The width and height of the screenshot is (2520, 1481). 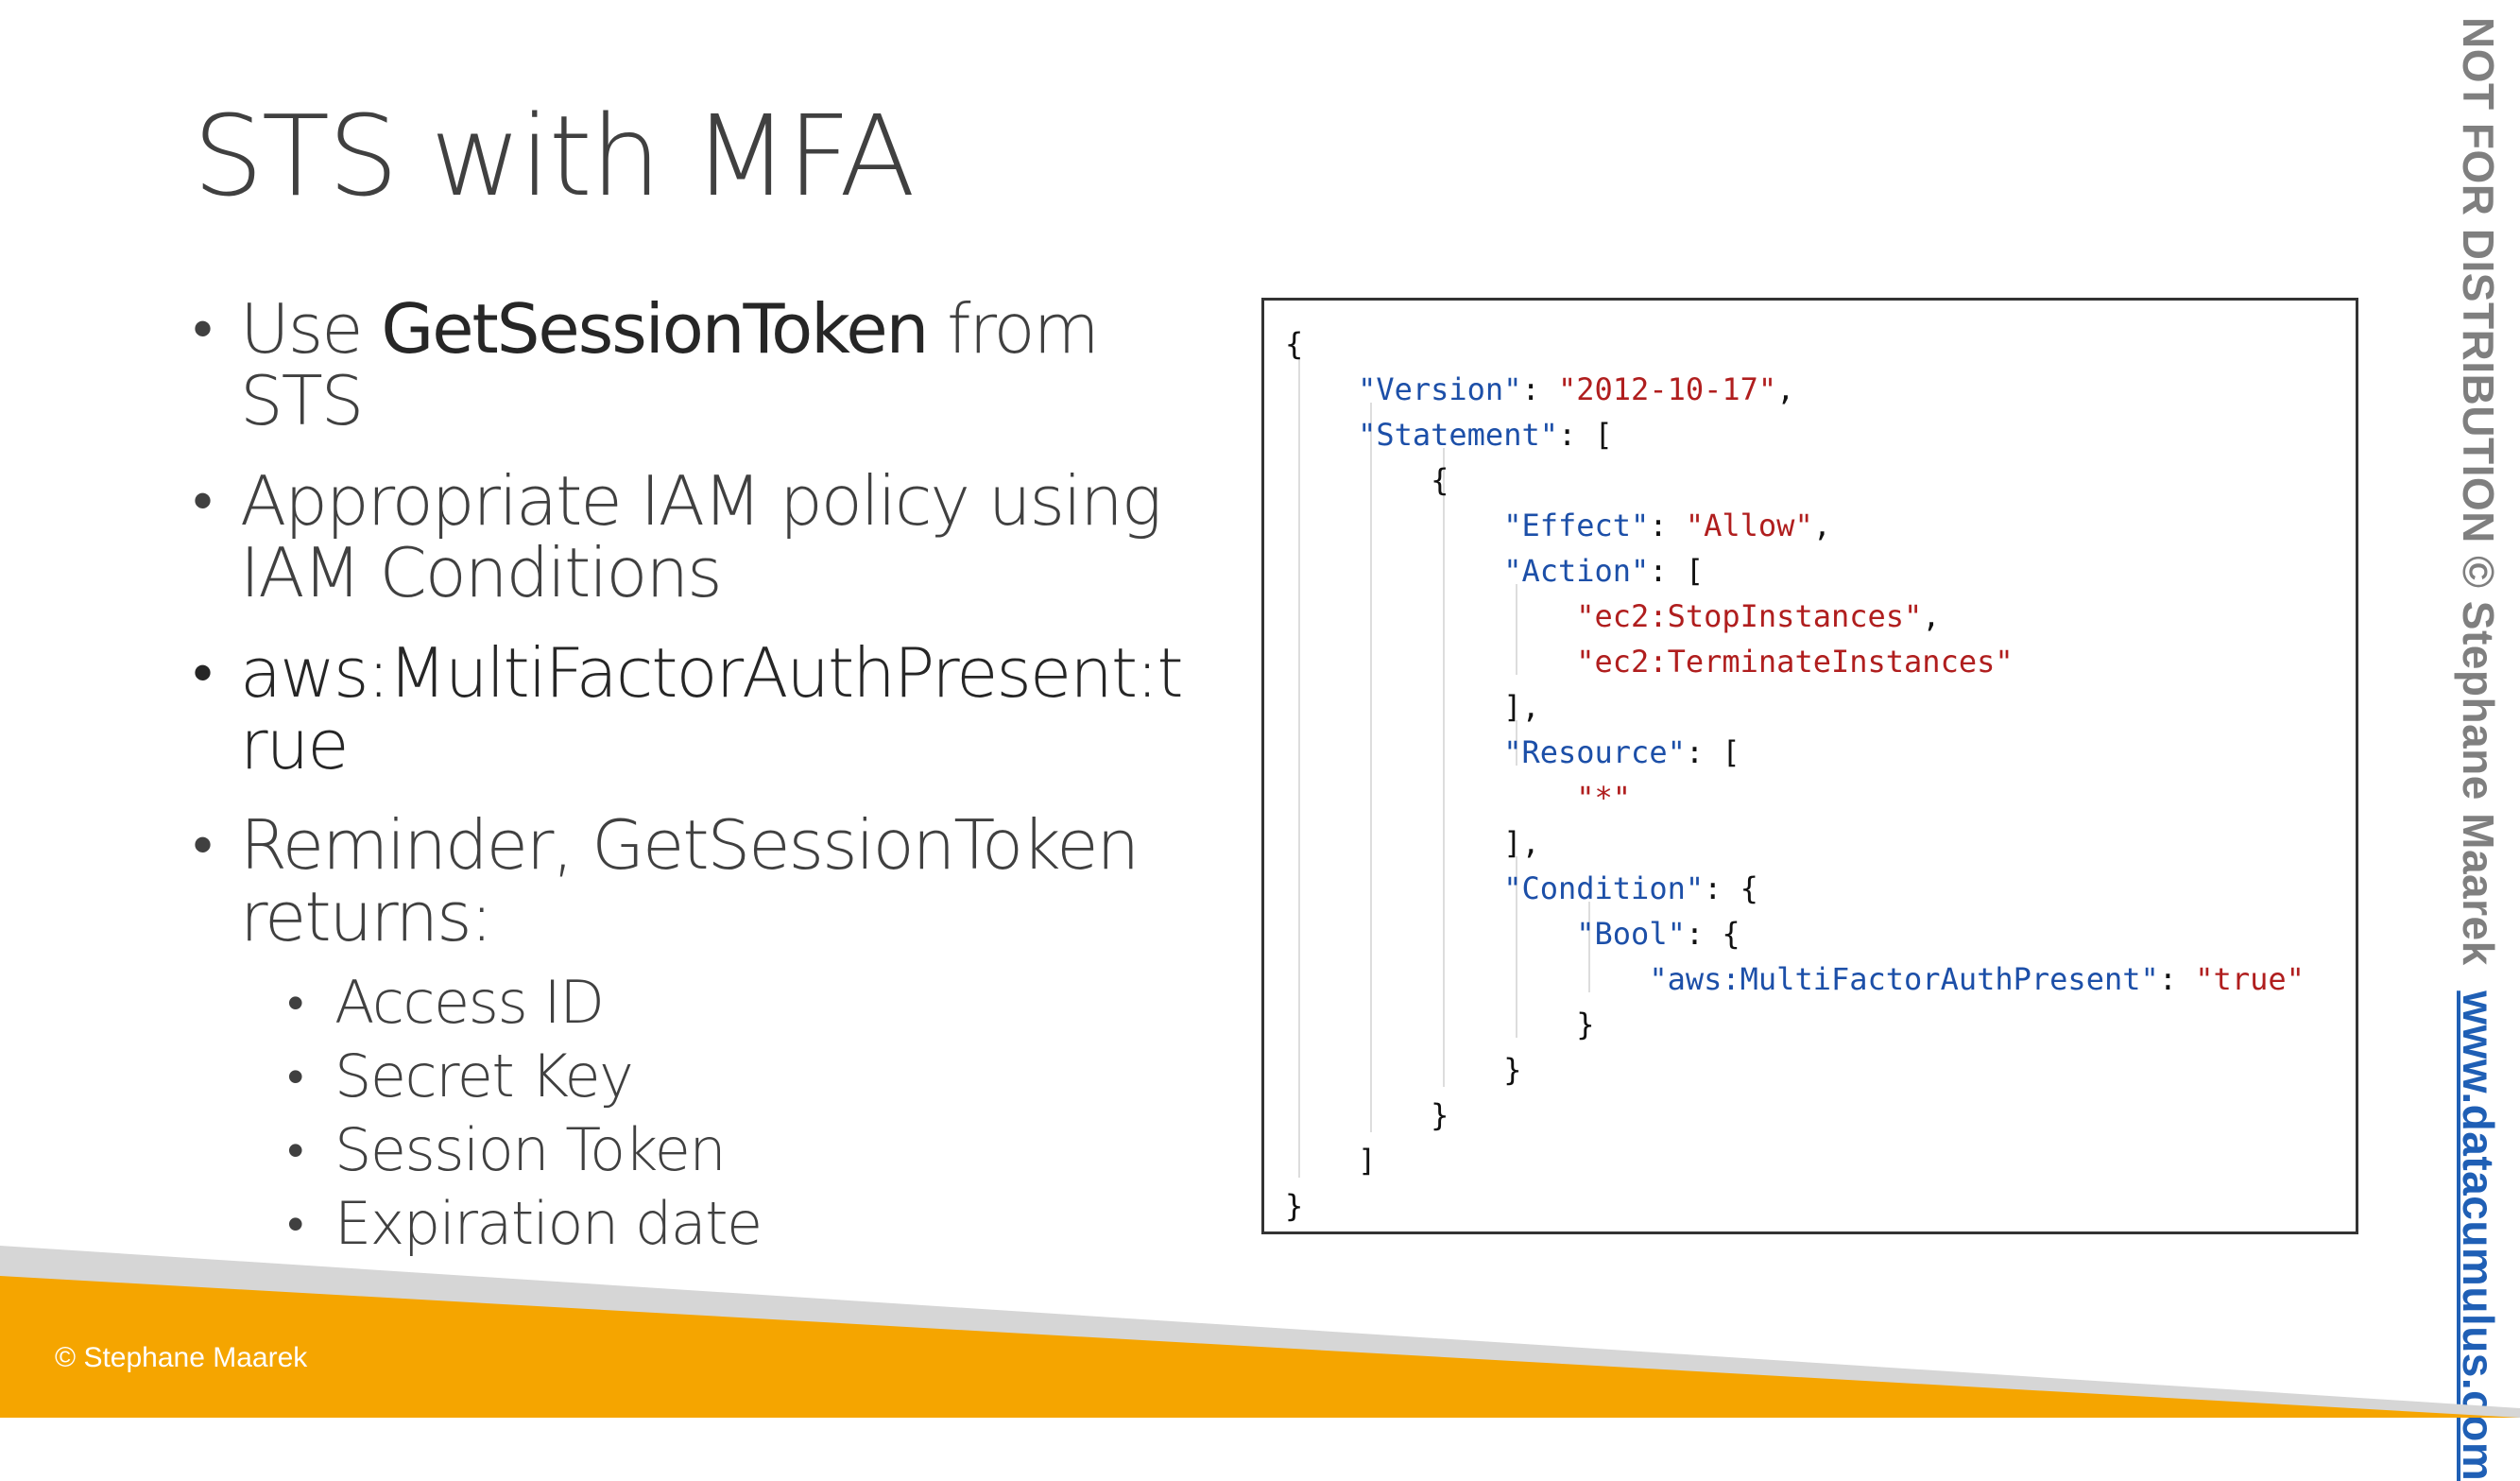 What do you see at coordinates (1904, 979) in the screenshot?
I see `json-key: "aws:MultiFactorAuthPresent"` at bounding box center [1904, 979].